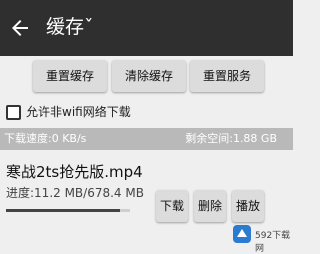 Image resolution: width=320 pixels, height=254 pixels. What do you see at coordinates (172, 206) in the screenshot?
I see `download-button: 下载` at bounding box center [172, 206].